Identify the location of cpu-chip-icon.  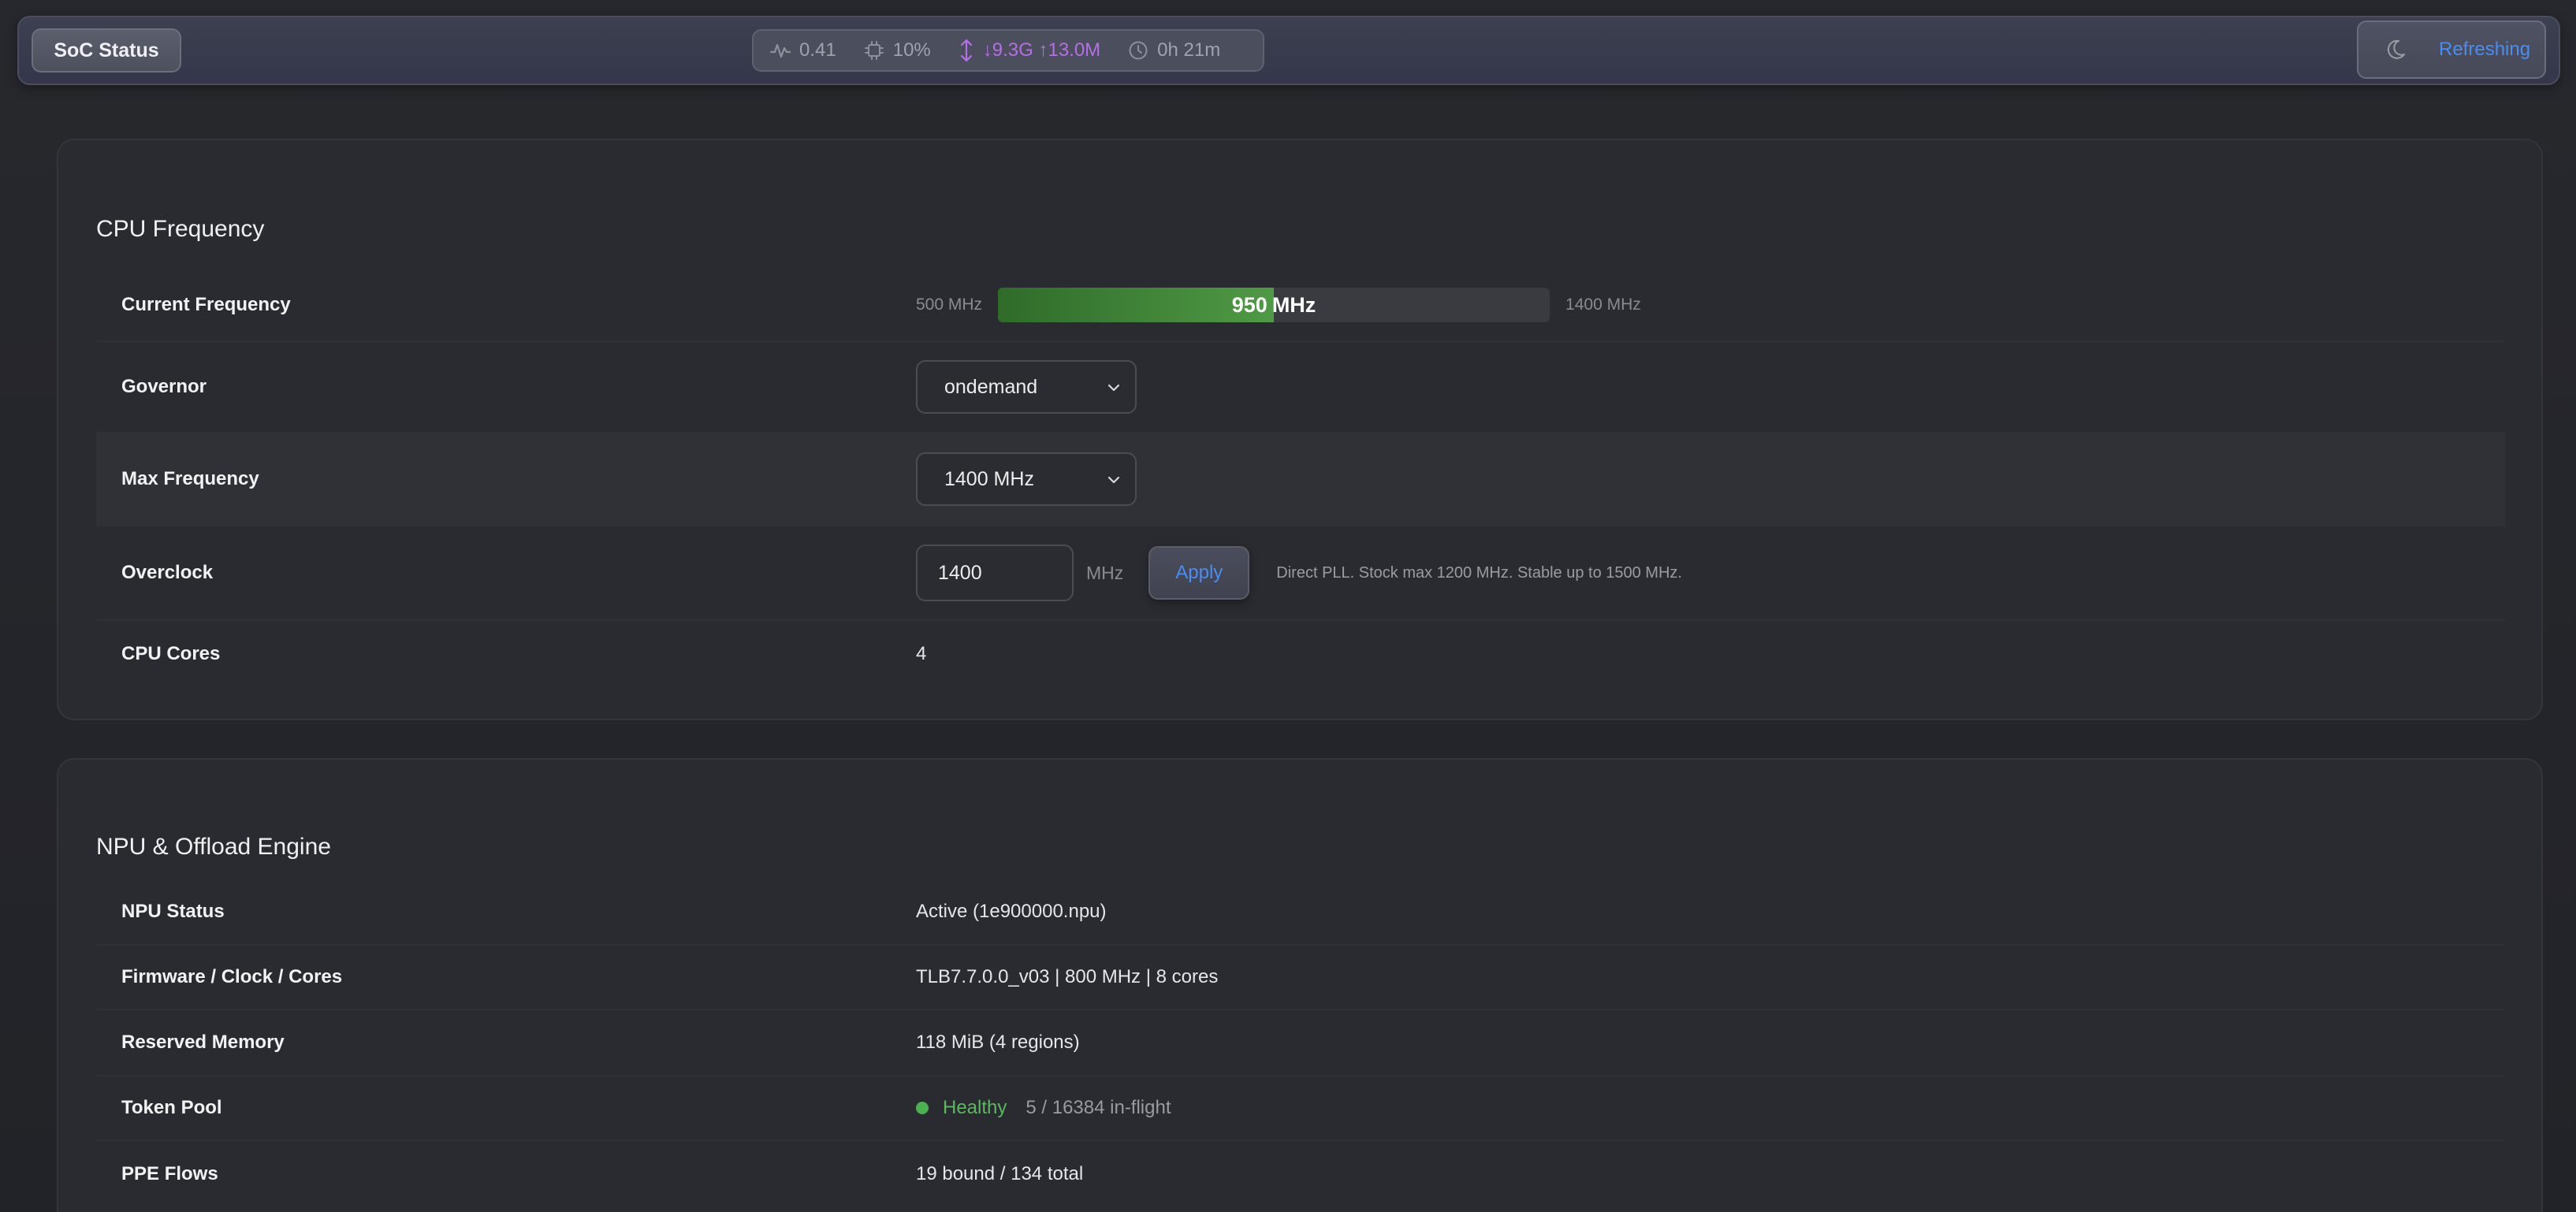
(874, 51).